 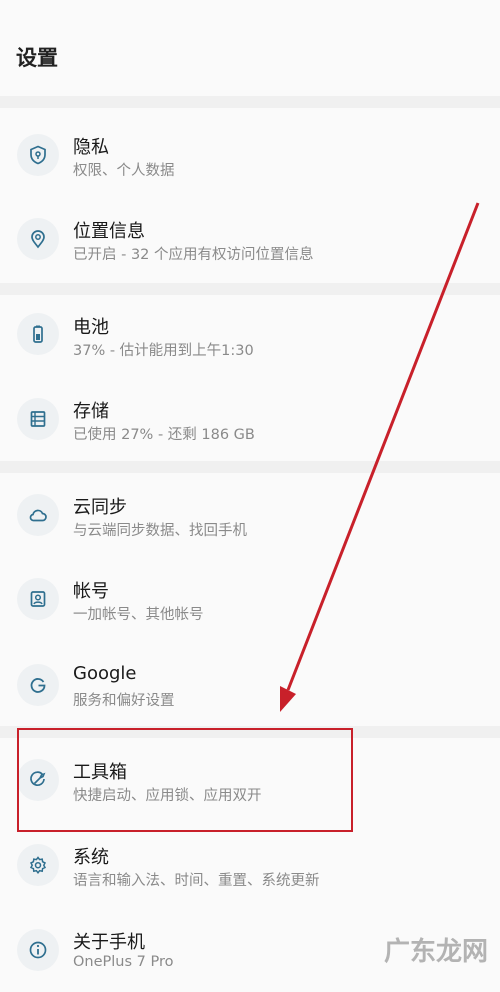 I want to click on item-label: 电池, so click(x=91, y=327).